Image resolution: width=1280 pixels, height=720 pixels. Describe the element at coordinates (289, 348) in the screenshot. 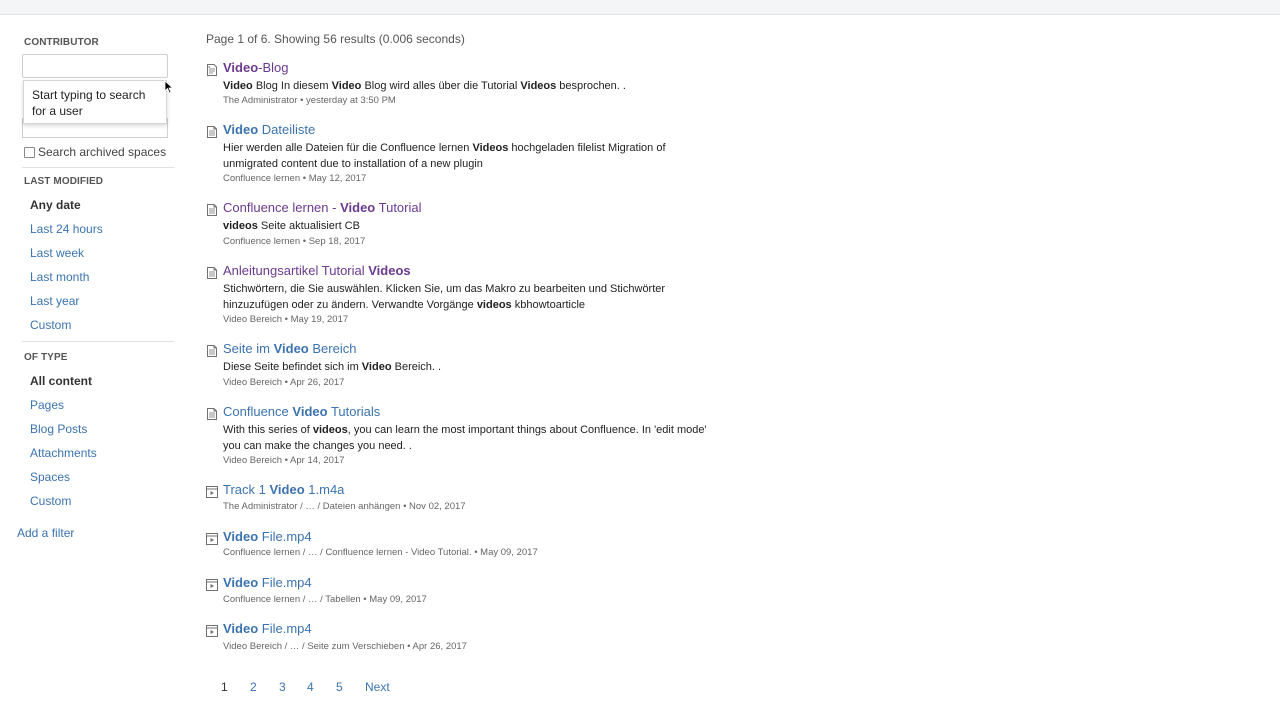

I see `result-title-link: Seite im Video Bereich` at that location.